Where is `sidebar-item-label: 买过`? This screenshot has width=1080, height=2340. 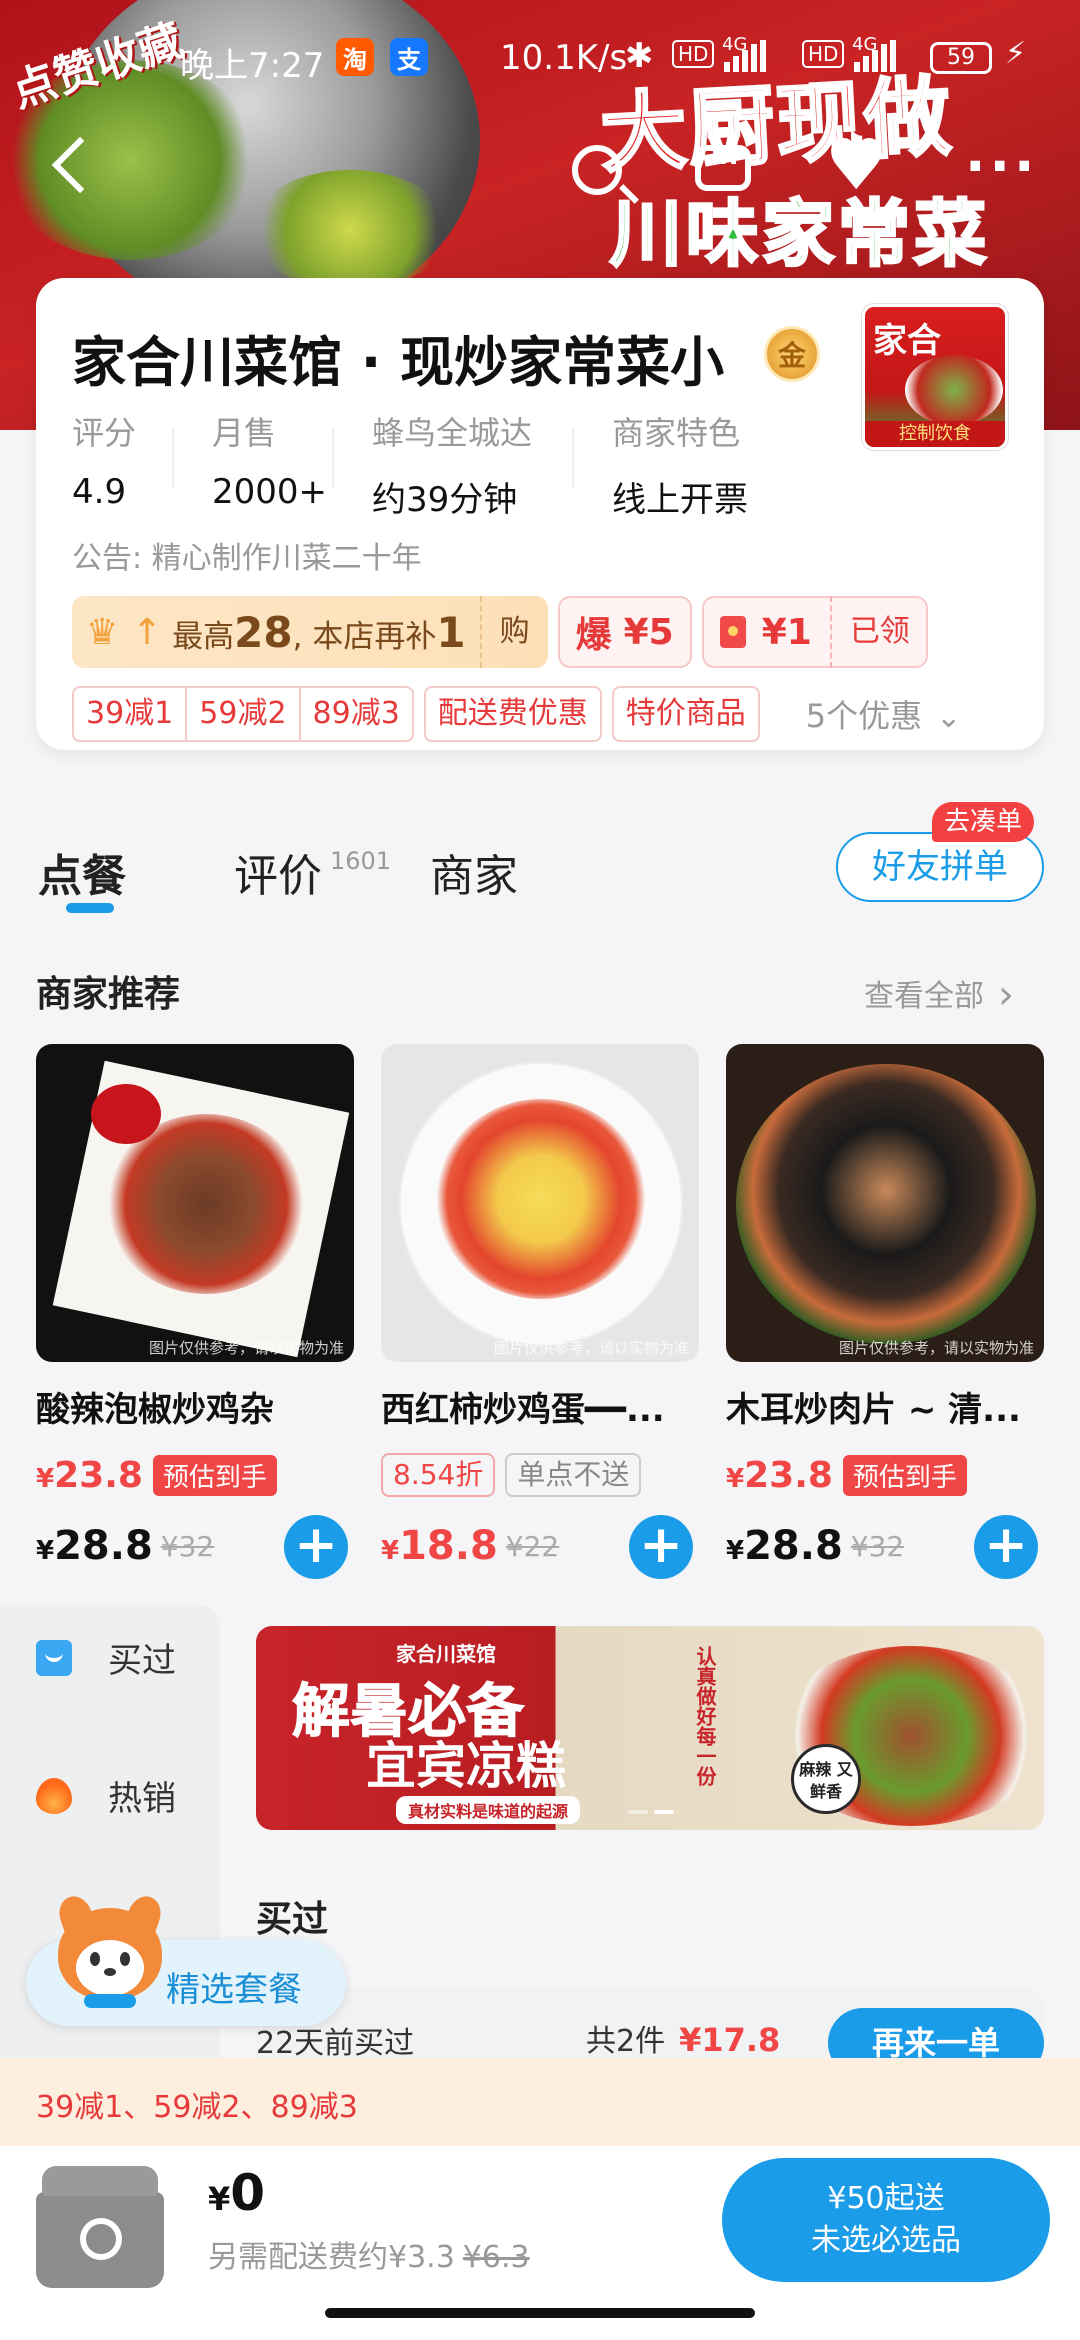 sidebar-item-label: 买过 is located at coordinates (142, 1661).